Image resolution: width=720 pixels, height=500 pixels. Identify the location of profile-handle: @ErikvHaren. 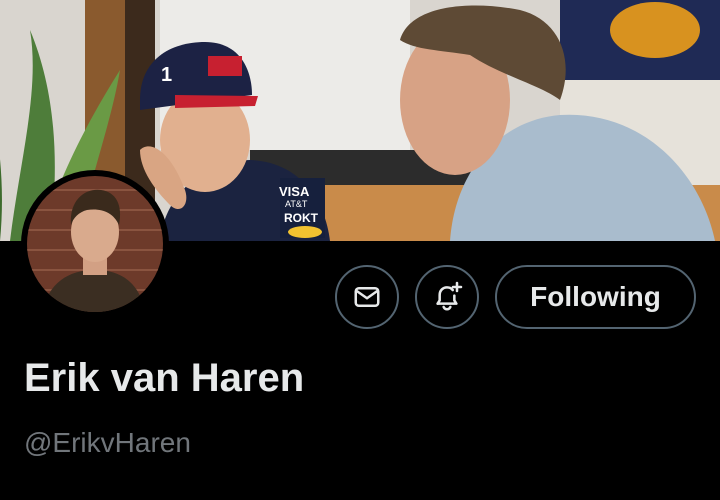
(107, 442).